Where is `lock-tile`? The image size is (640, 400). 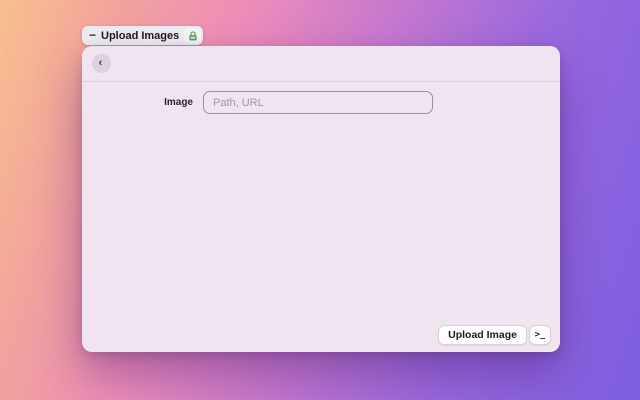 lock-tile is located at coordinates (193, 35).